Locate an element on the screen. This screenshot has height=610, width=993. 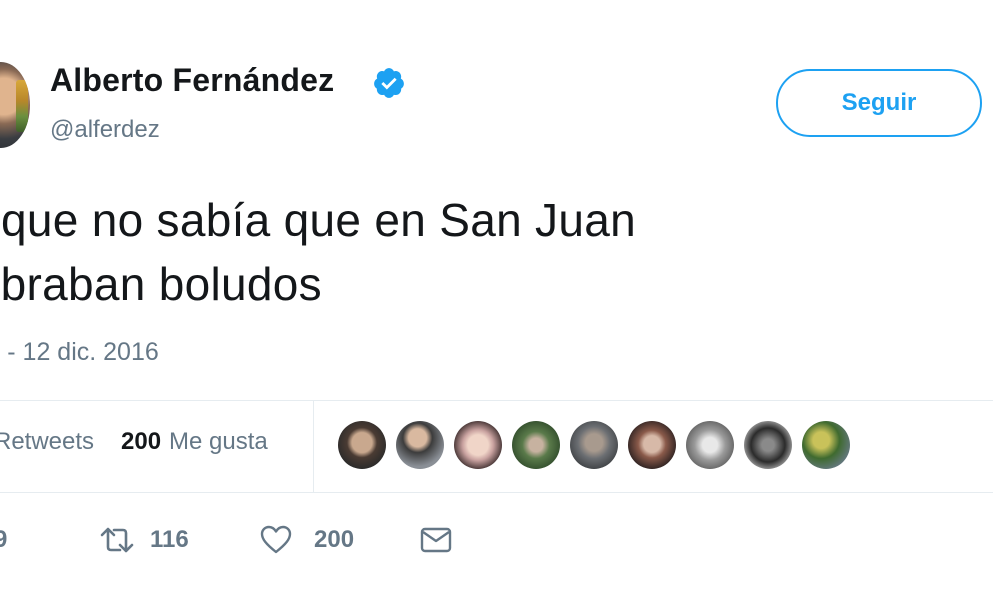
likes-stat: 200 Me gusta is located at coordinates (194, 442).